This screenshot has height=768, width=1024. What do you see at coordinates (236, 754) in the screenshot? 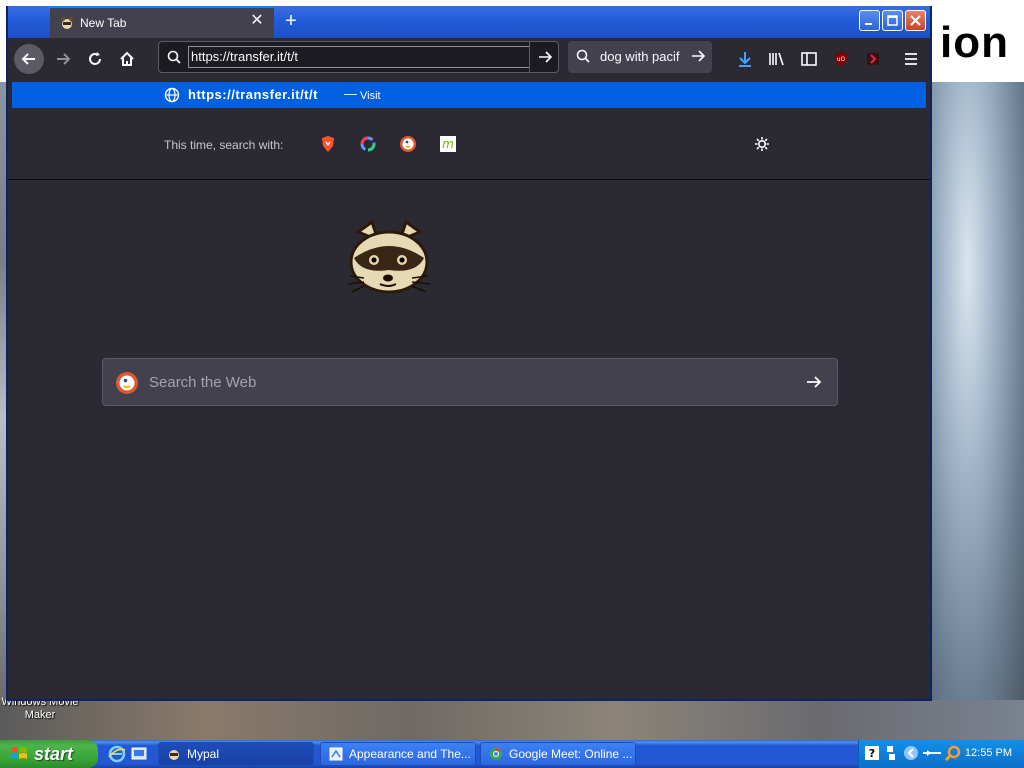
I see `taskbar-item-mypal: Mypal` at bounding box center [236, 754].